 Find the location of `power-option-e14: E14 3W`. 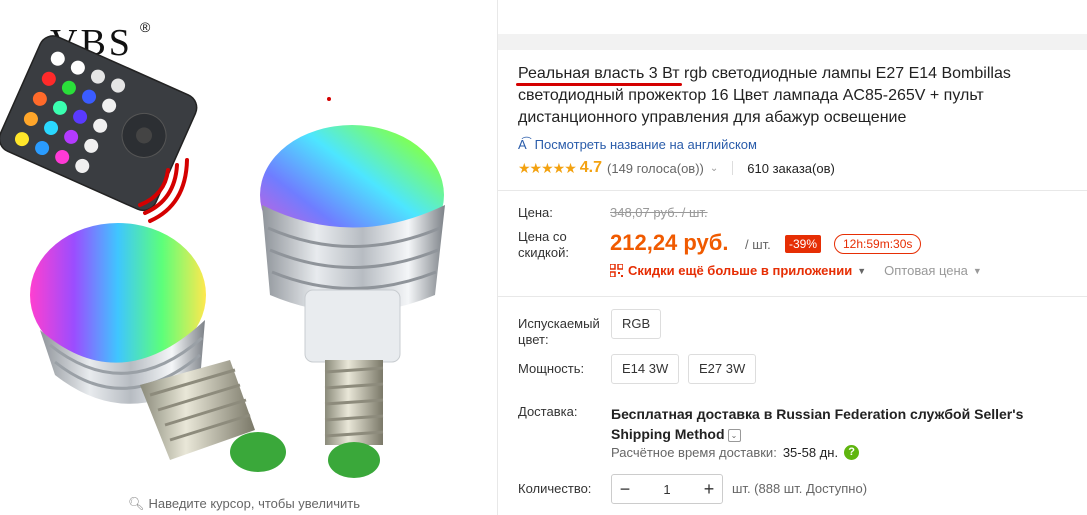

power-option-e14: E14 3W is located at coordinates (645, 369).